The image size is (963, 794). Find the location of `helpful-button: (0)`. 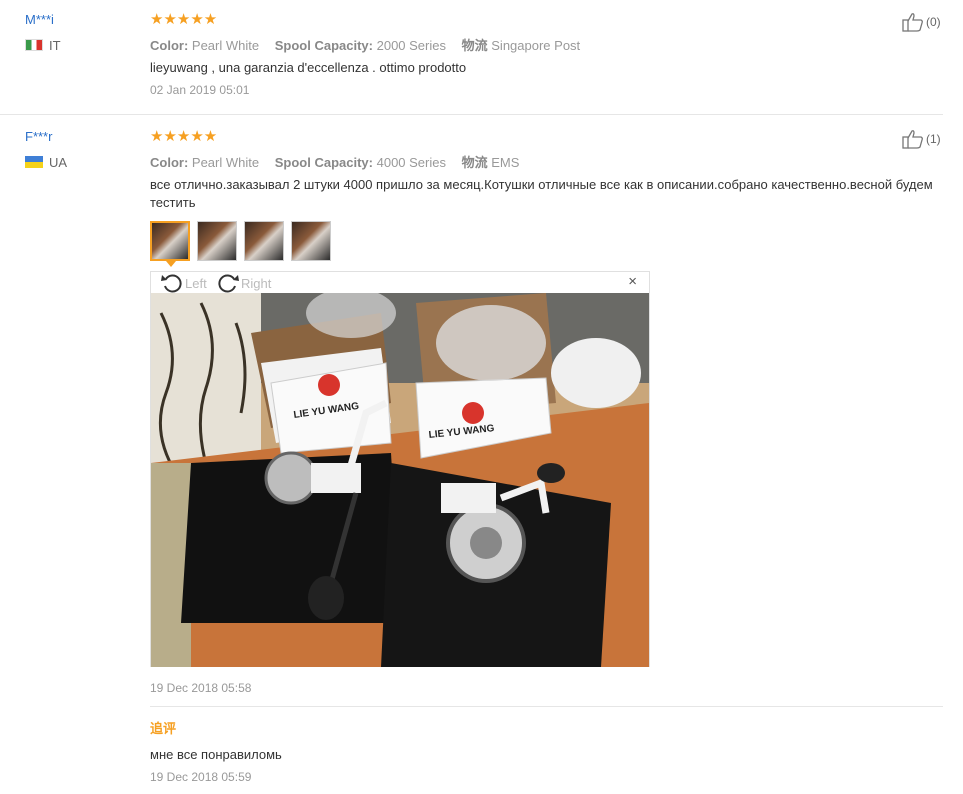

helpful-button: (0) is located at coordinates (921, 22).